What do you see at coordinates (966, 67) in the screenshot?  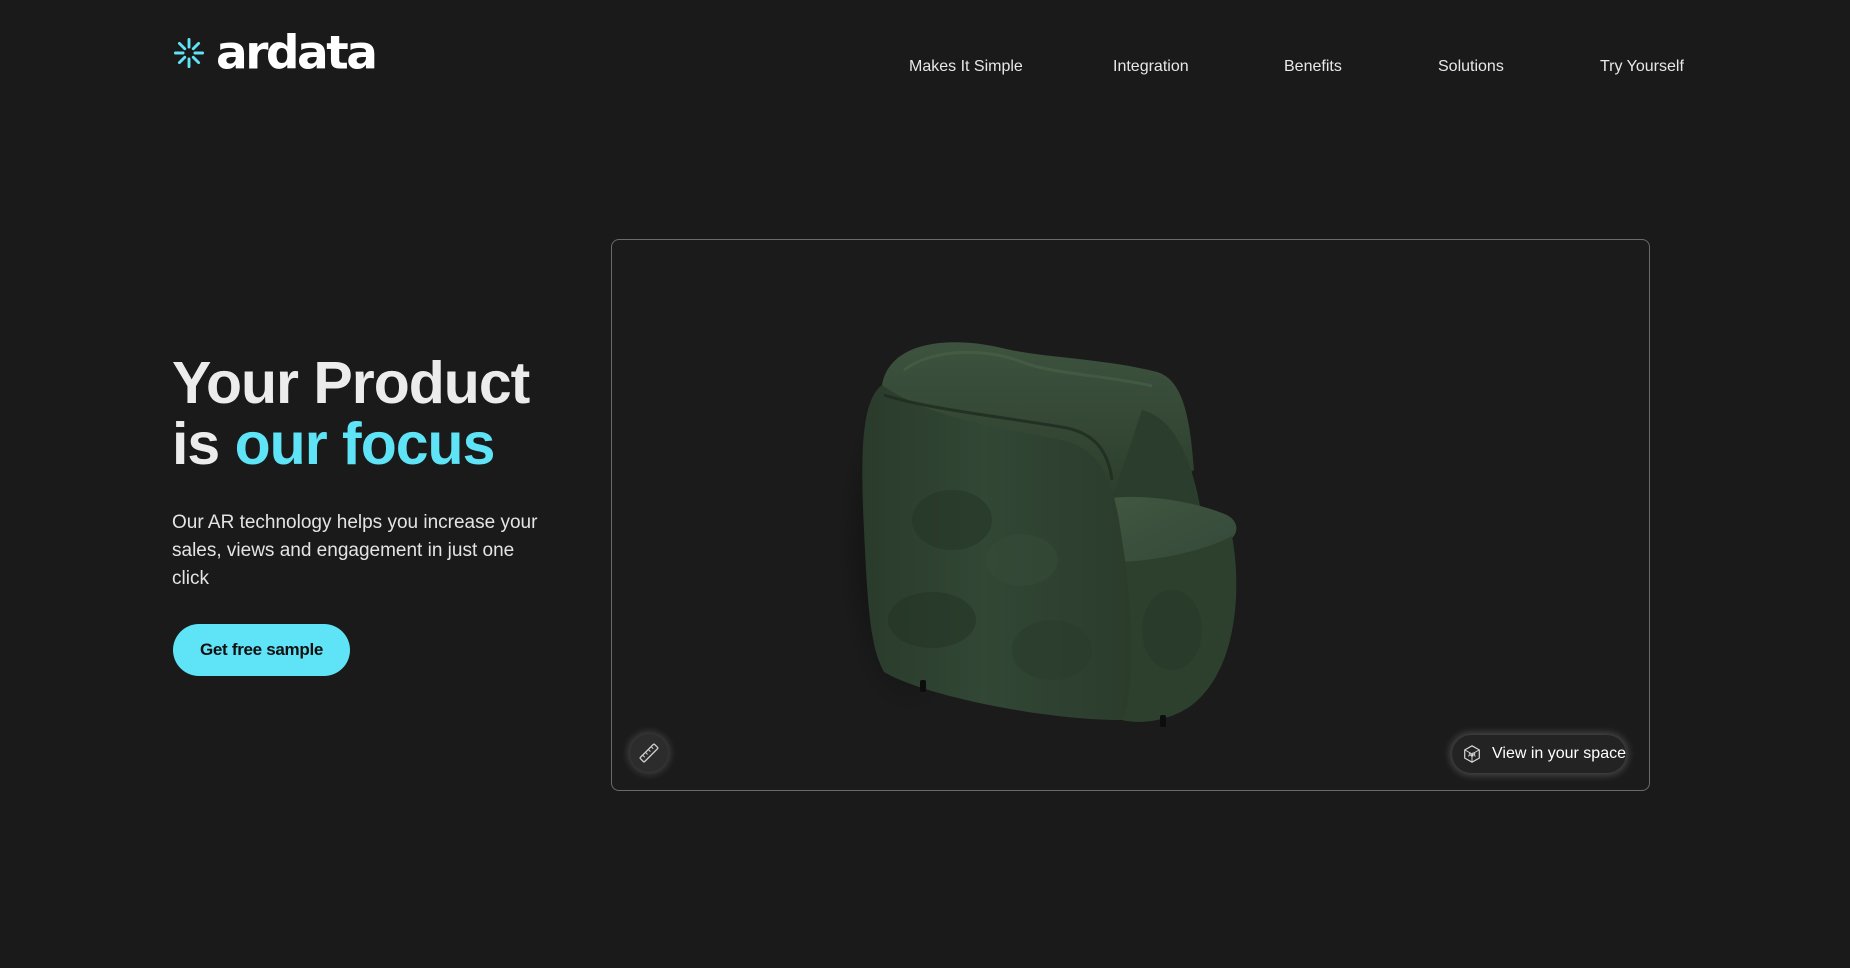 I see `nav-link-makes-it-simple: Makes It Simple` at bounding box center [966, 67].